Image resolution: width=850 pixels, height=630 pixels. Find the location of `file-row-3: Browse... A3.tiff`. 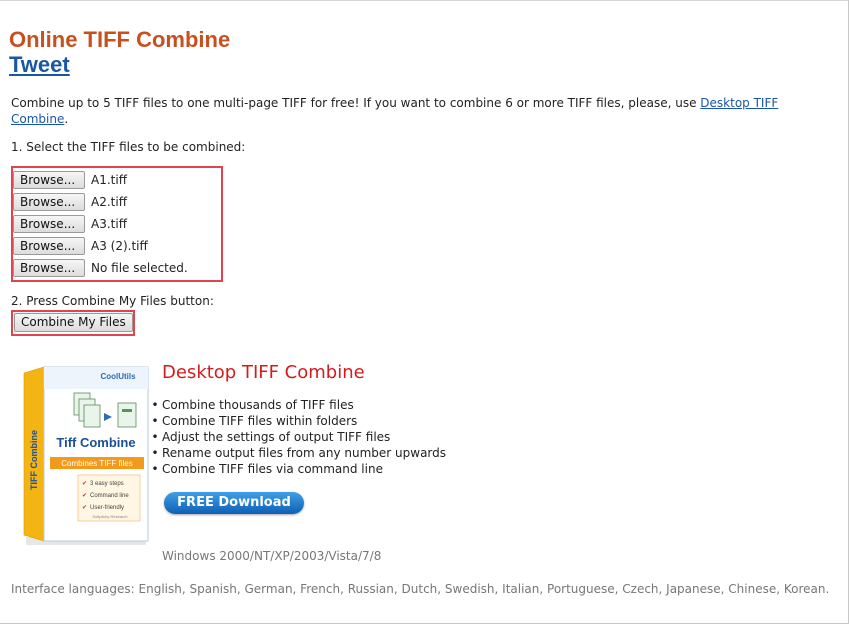

file-row-3: Browse... A3.tiff is located at coordinates (70, 224).